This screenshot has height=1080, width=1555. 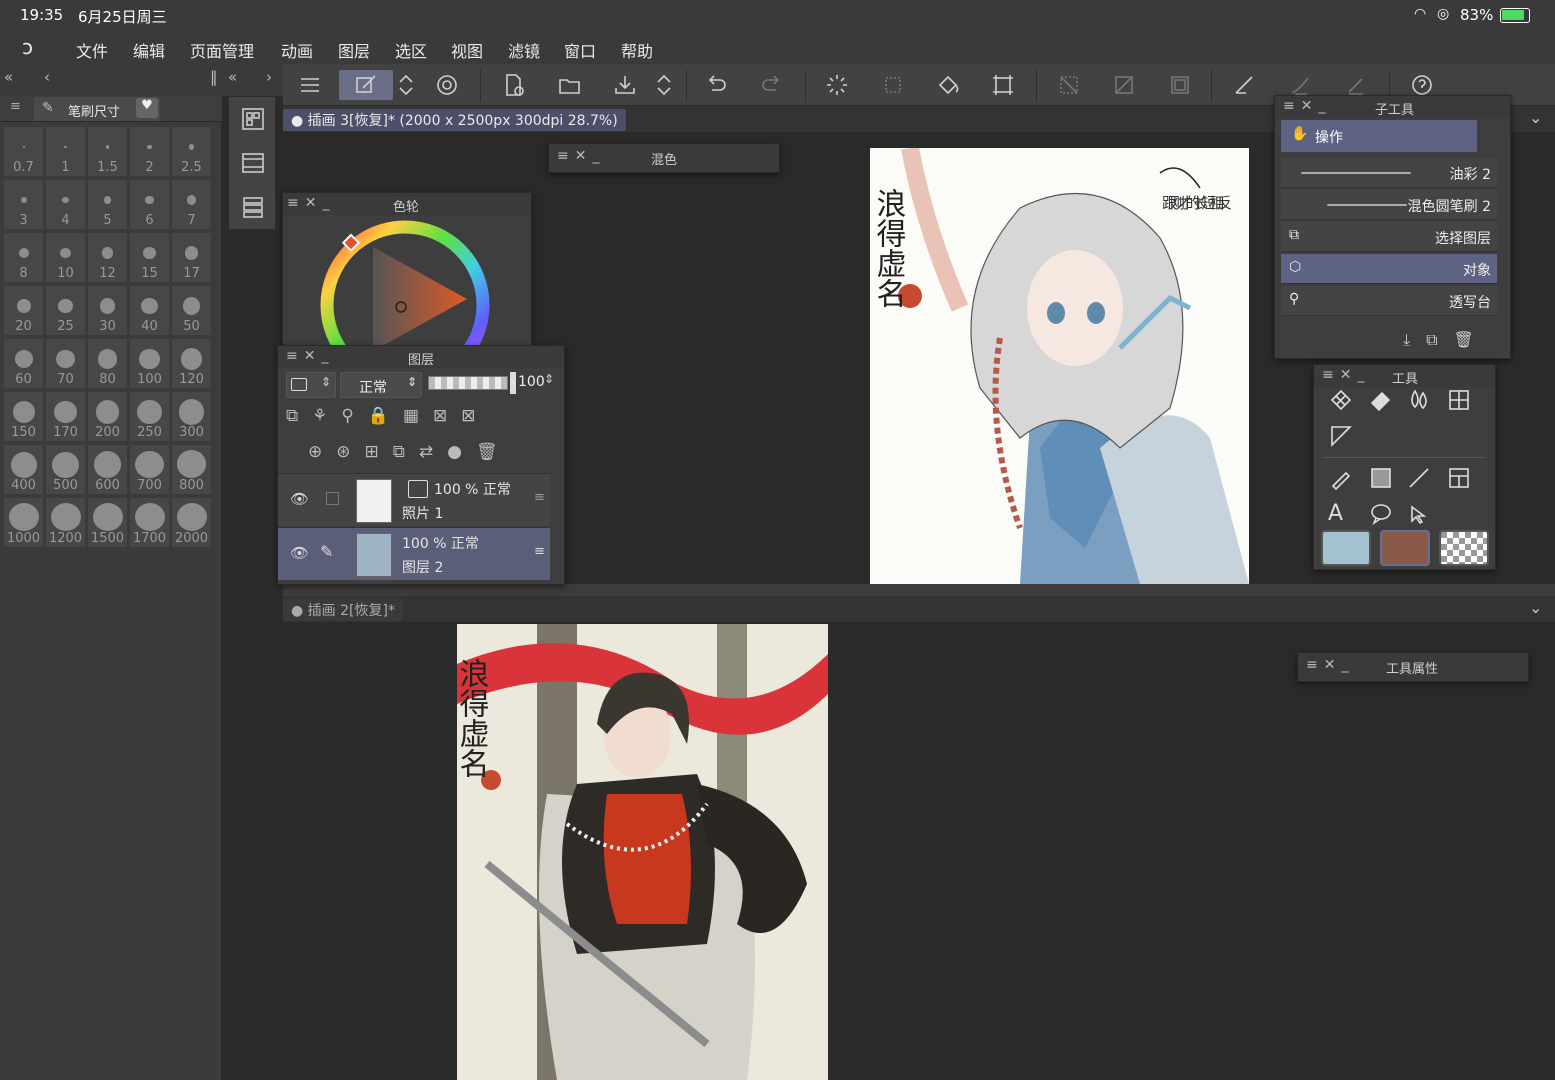 I want to click on collapse-right-icon: «, so click(x=232, y=77).